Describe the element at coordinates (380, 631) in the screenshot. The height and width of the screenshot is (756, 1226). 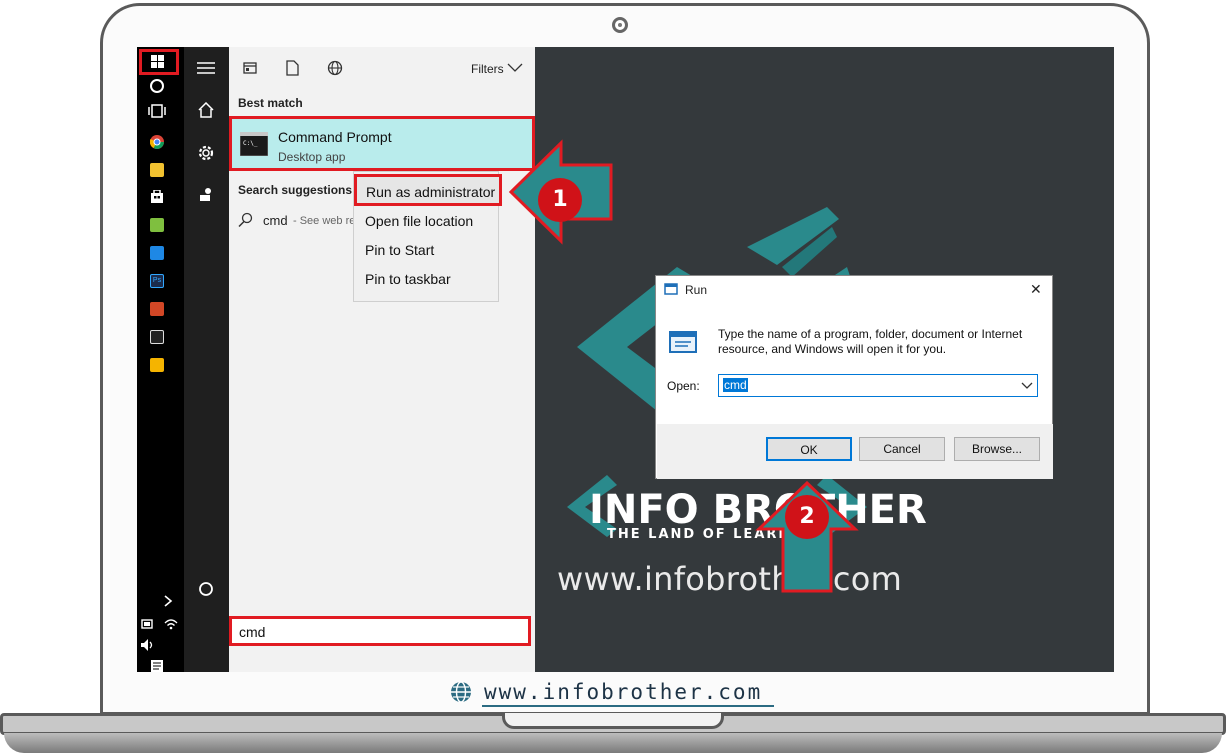
I see `search-box: cmd` at that location.